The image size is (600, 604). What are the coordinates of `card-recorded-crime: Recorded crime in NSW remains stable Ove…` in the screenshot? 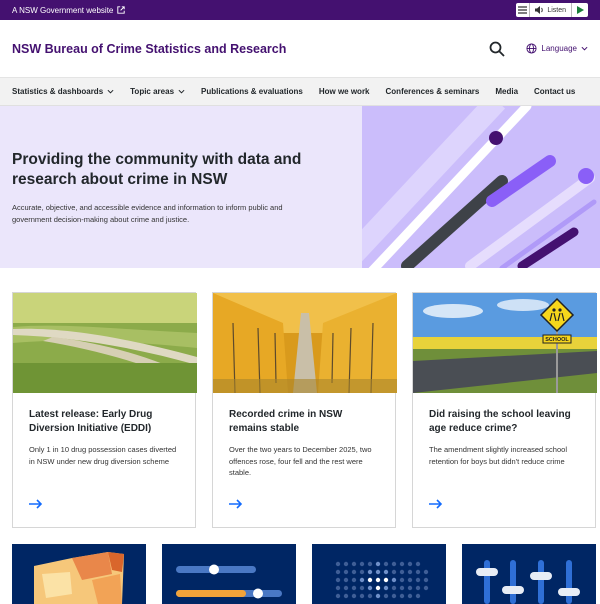 It's located at (304, 410).